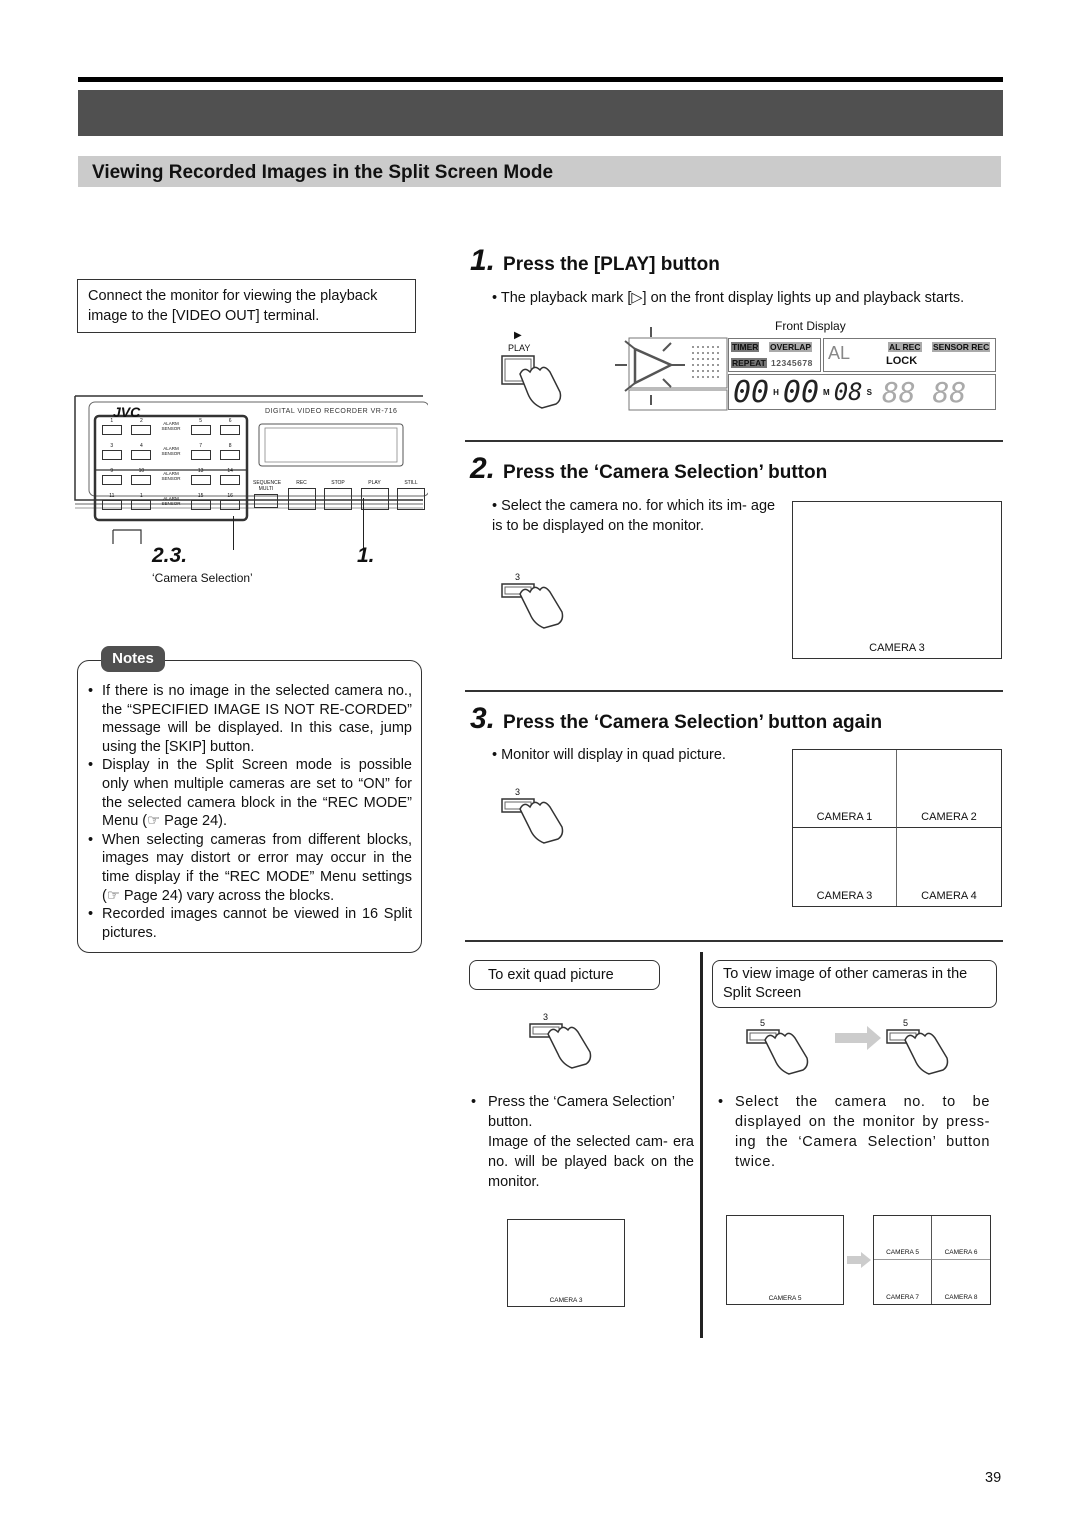  What do you see at coordinates (112, 480) in the screenshot?
I see `camera-button: 9` at bounding box center [112, 480].